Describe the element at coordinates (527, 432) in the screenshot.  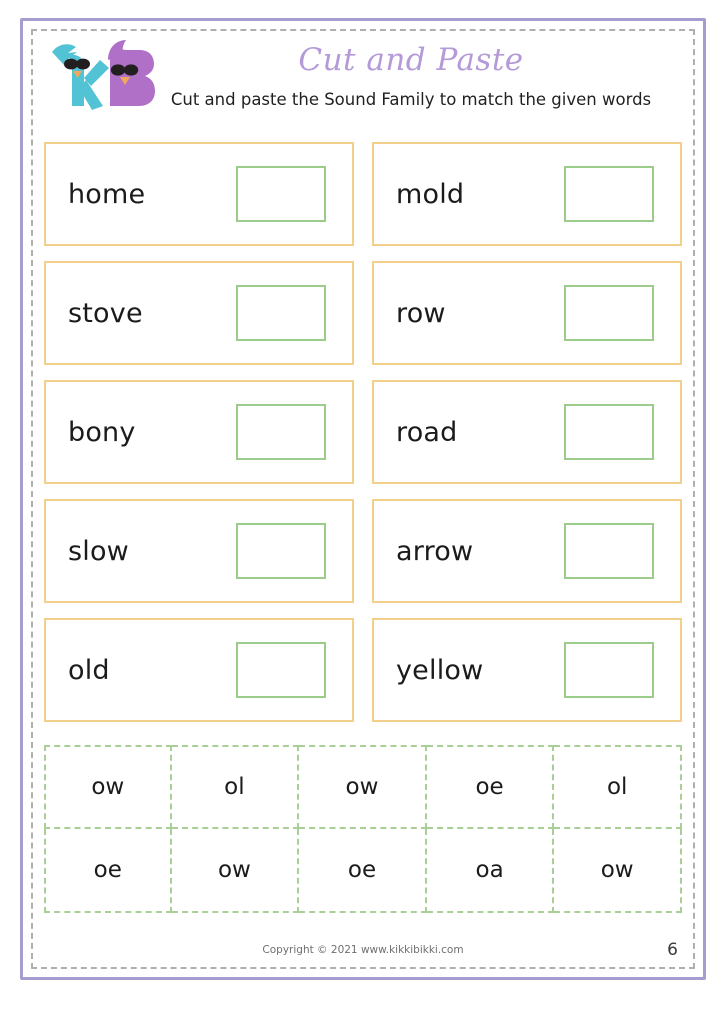
I see `word-card: road` at that location.